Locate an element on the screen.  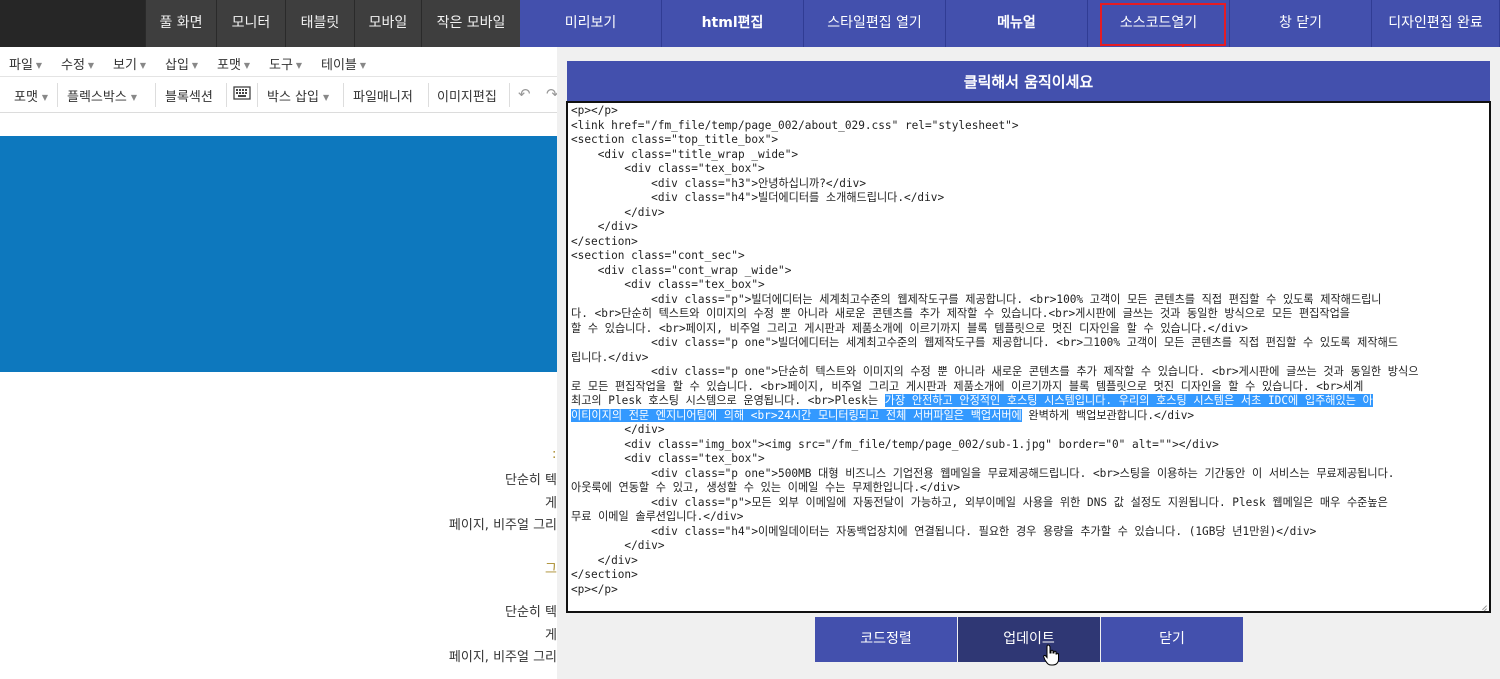
menu-view-label: 보기 is located at coordinates (125, 65).